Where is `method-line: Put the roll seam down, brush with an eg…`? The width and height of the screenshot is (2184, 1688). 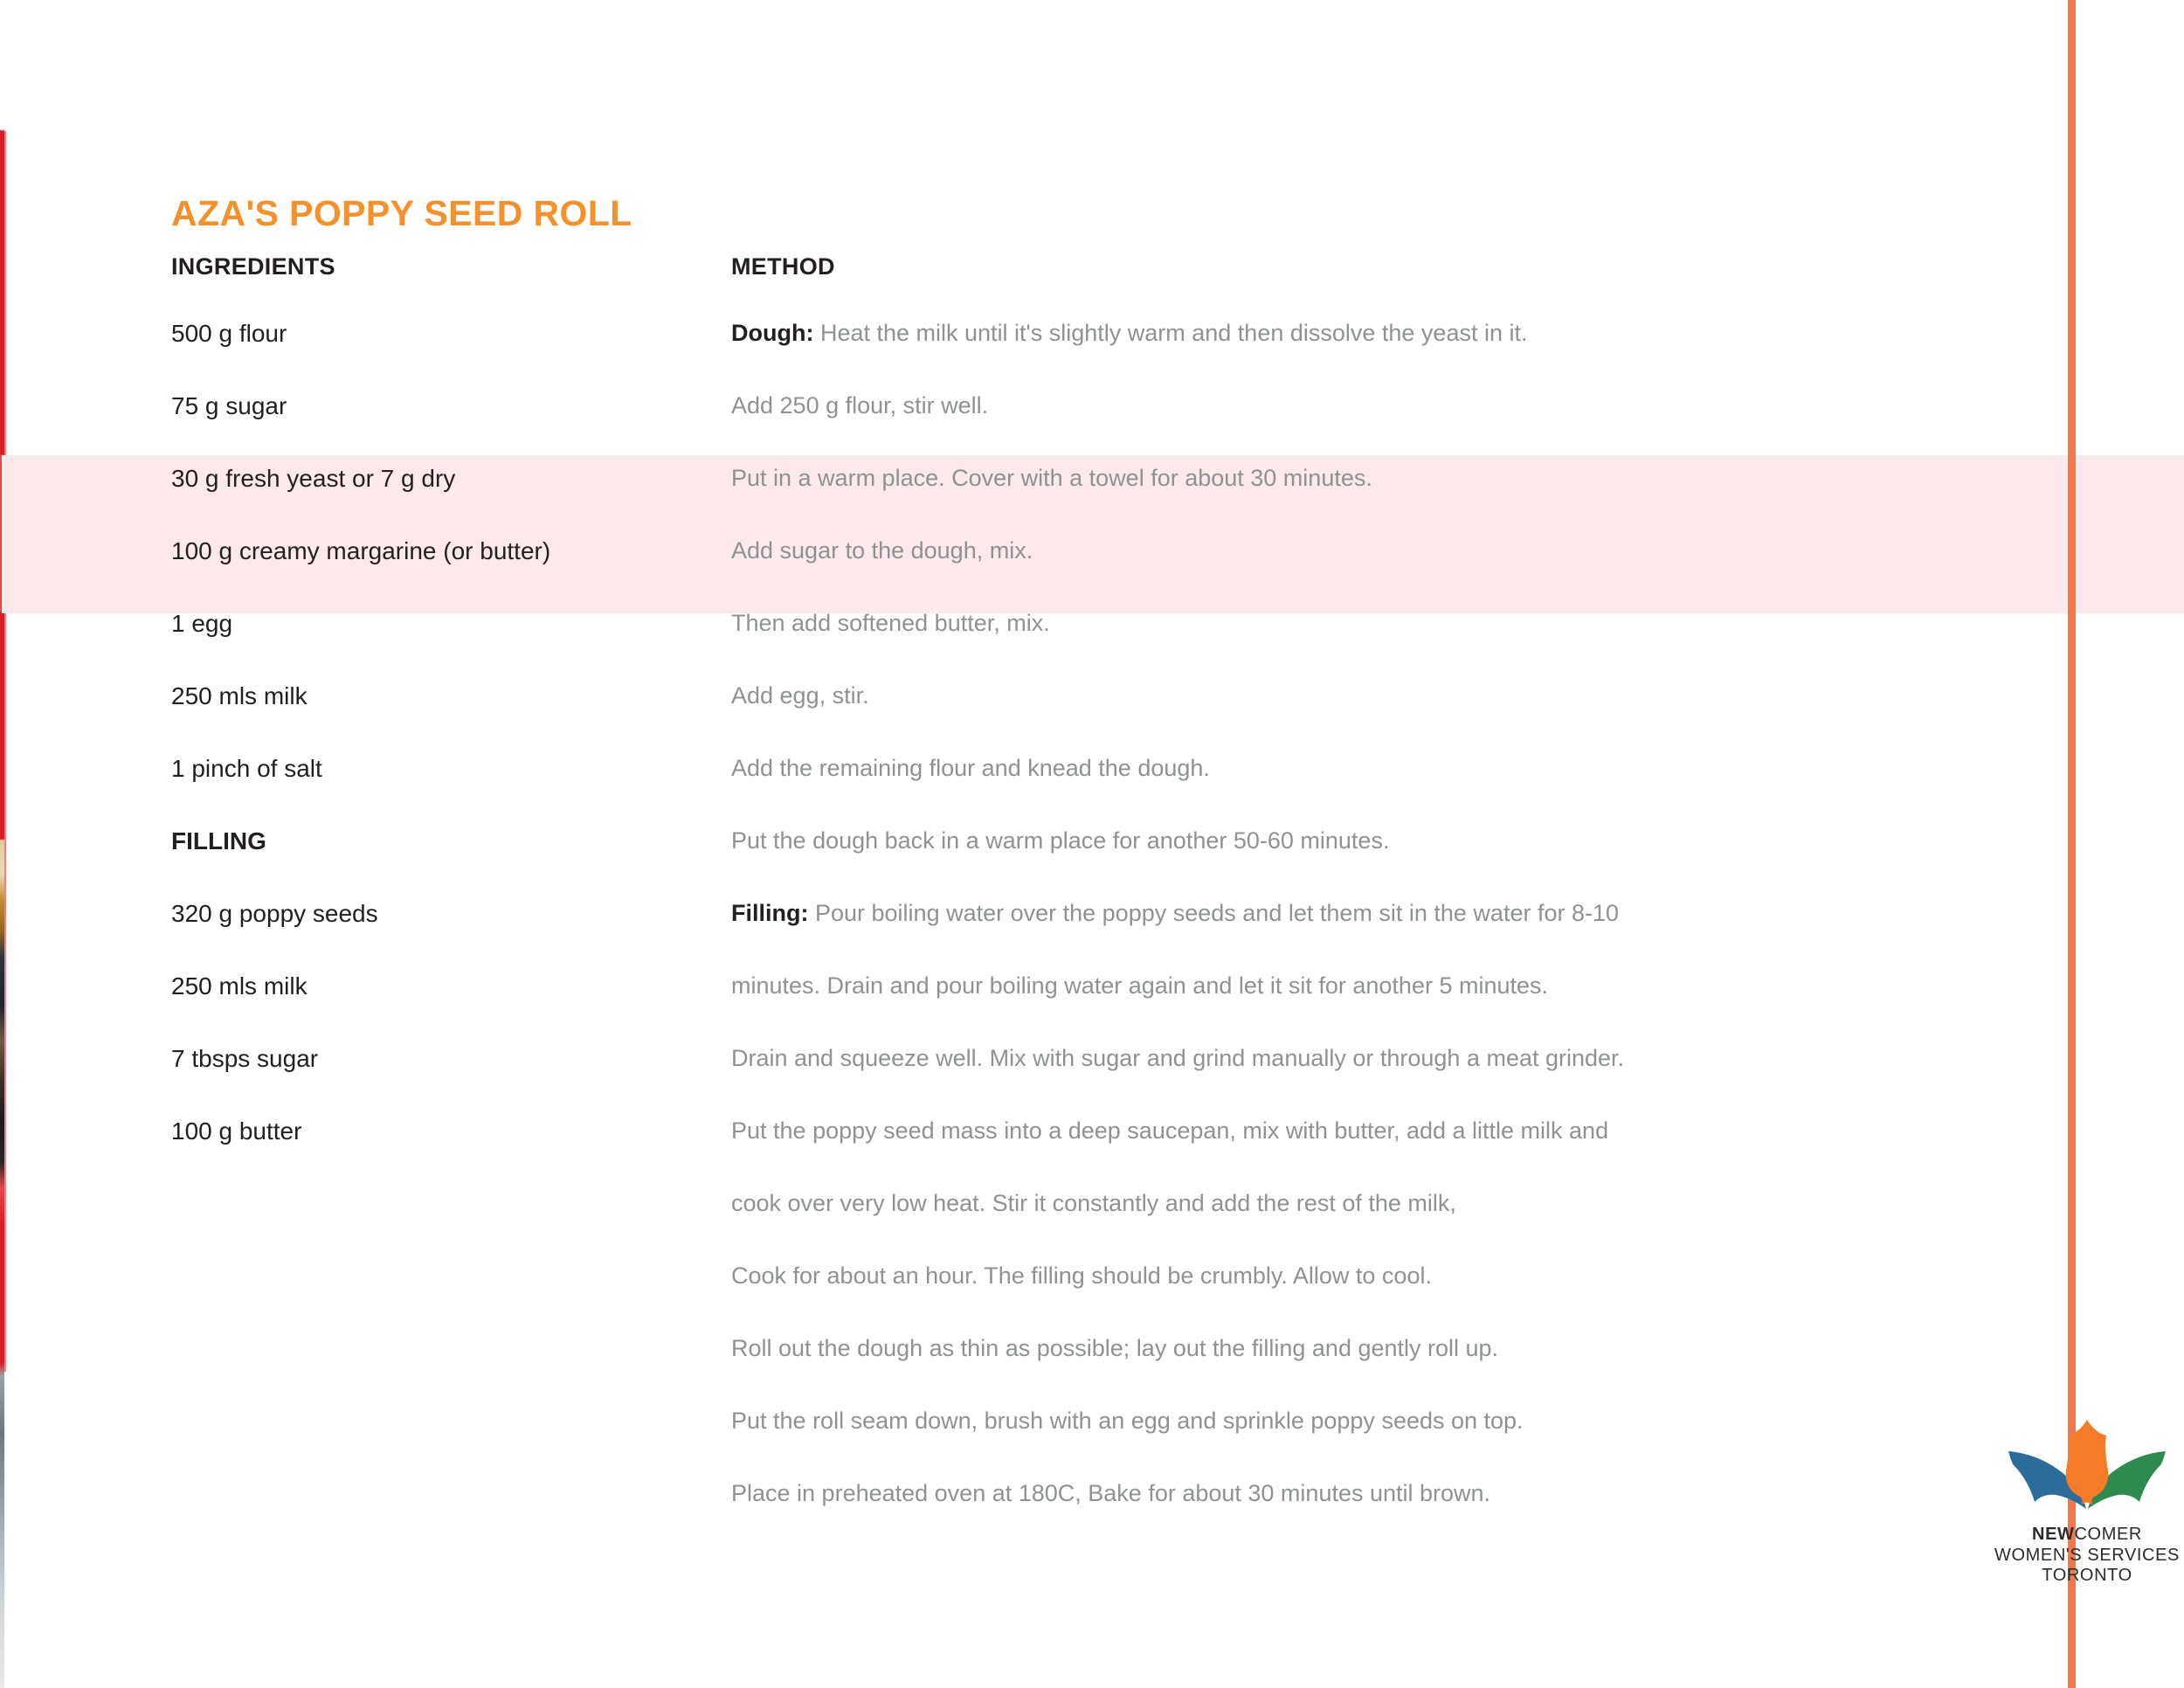
method-line: Put the roll seam down, brush with an eg… is located at coordinates (1395, 1445).